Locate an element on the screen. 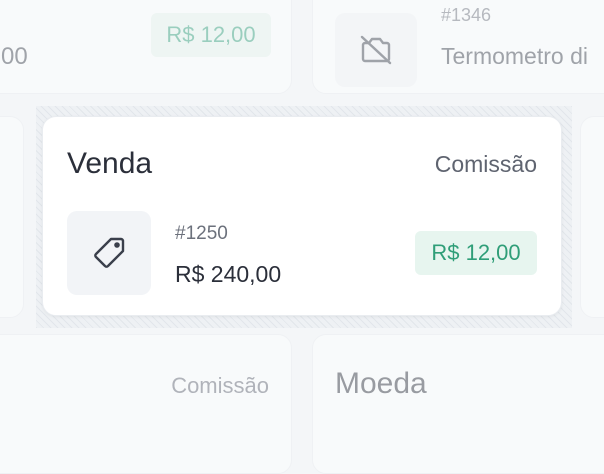 This screenshot has width=604, height=474. product-name-text: Termometro di is located at coordinates (514, 56).